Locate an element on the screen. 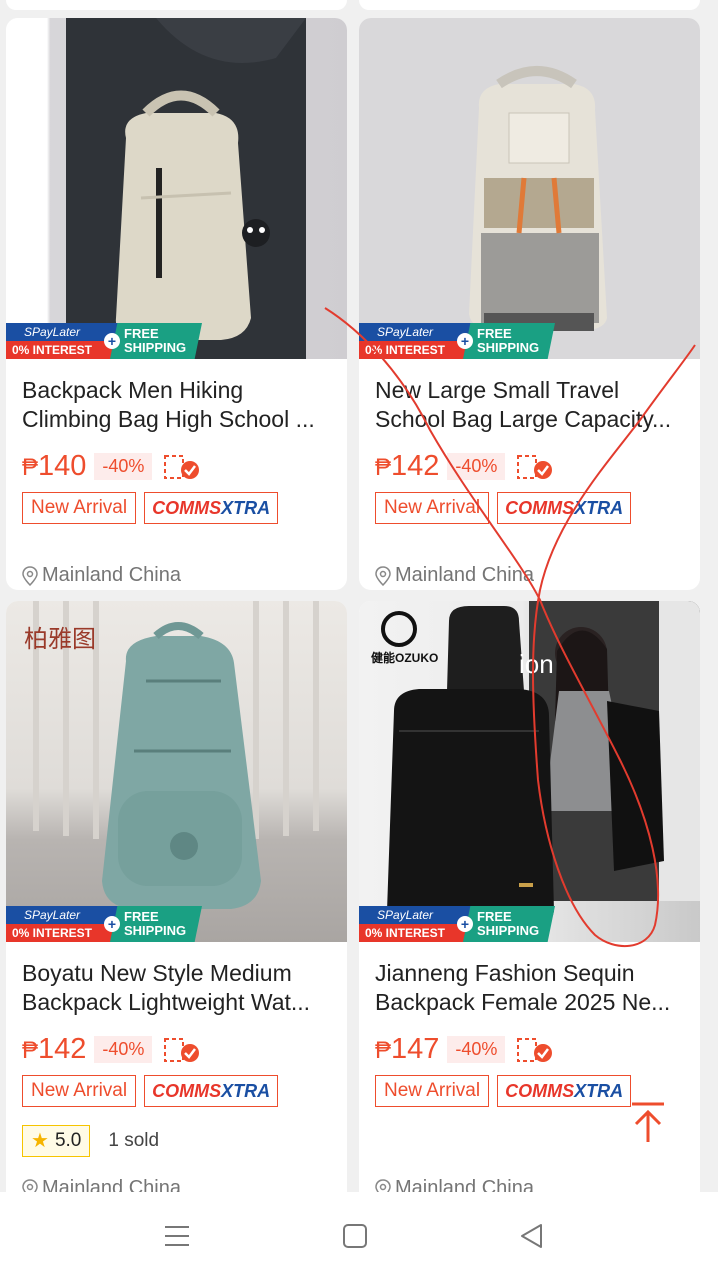 The width and height of the screenshot is (718, 1280). back-to-top-button is located at coordinates (648, 1123).